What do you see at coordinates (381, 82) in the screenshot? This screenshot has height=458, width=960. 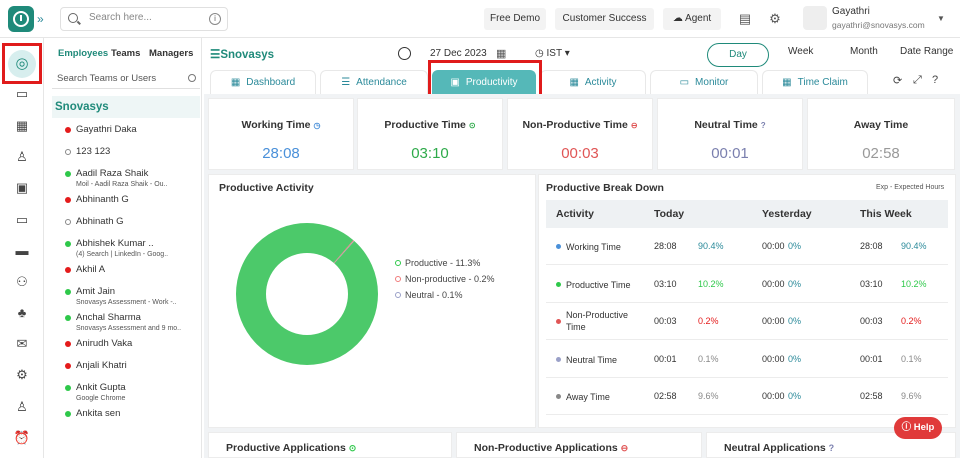 I see `tab-attendance-label: Attendance` at bounding box center [381, 82].